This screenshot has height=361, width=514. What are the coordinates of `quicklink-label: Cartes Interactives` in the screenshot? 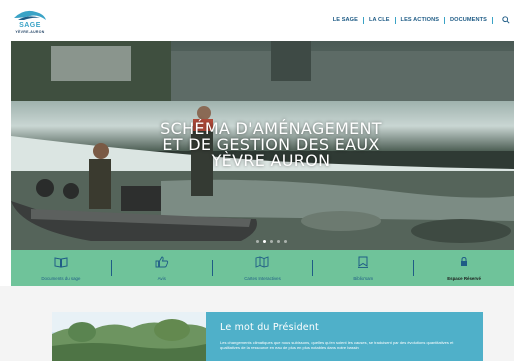 It's located at (262, 278).